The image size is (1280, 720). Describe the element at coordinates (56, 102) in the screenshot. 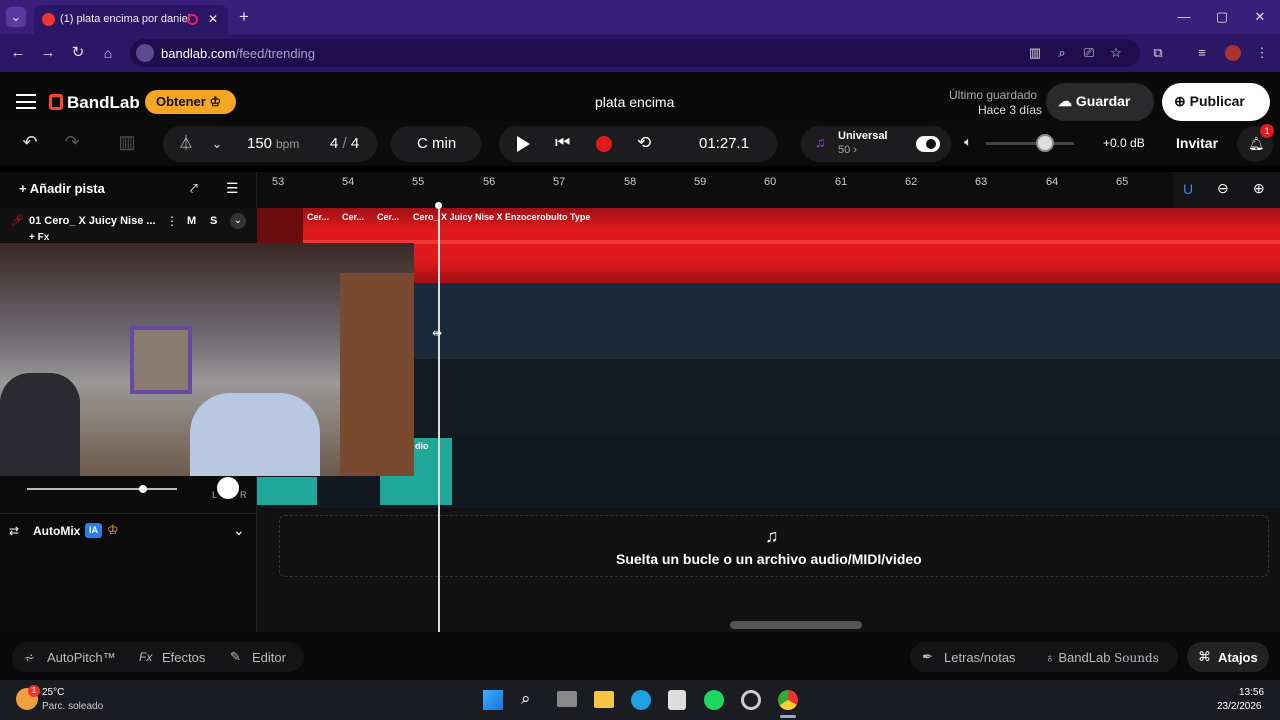

I see `bandlab-logo-icon` at that location.